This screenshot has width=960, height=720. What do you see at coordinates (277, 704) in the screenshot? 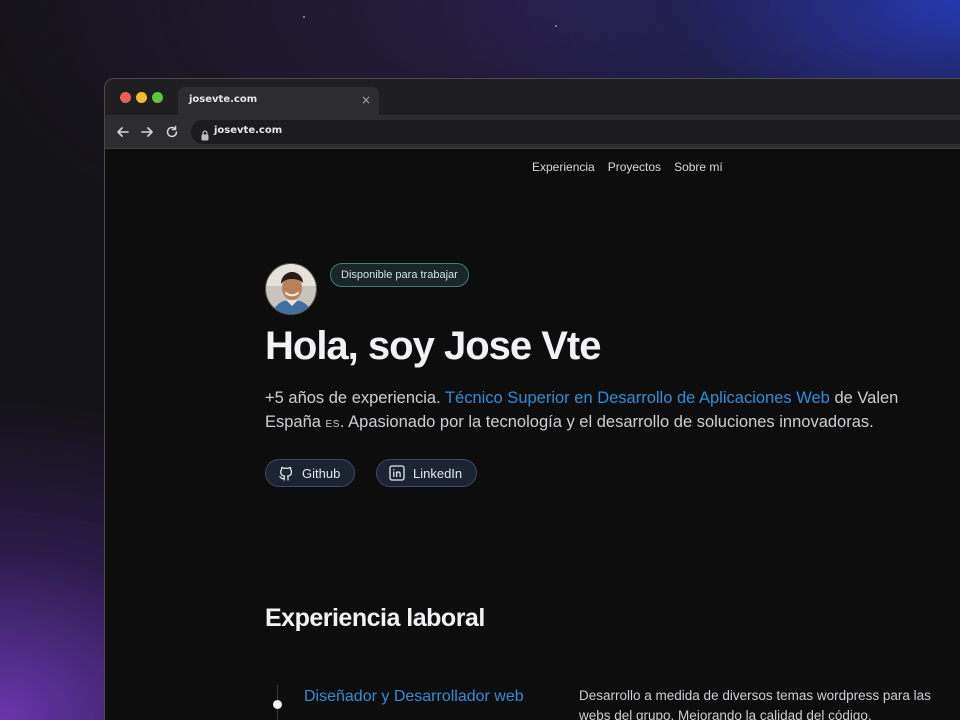
I see `timeline-dot` at bounding box center [277, 704].